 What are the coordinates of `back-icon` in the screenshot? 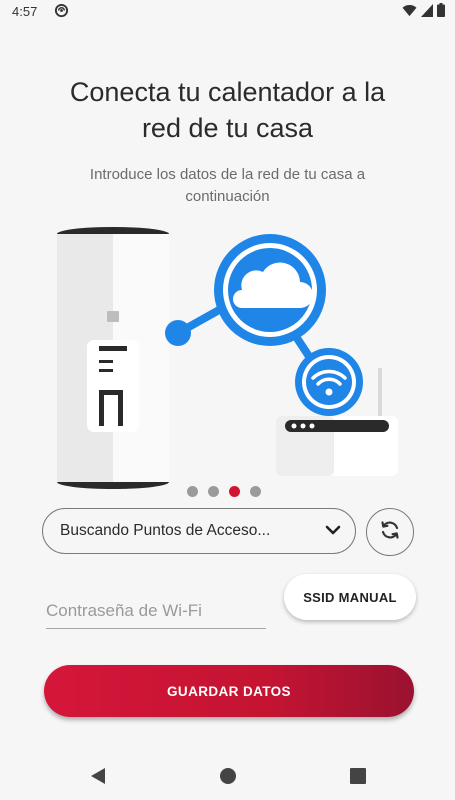 It's located at (98, 776).